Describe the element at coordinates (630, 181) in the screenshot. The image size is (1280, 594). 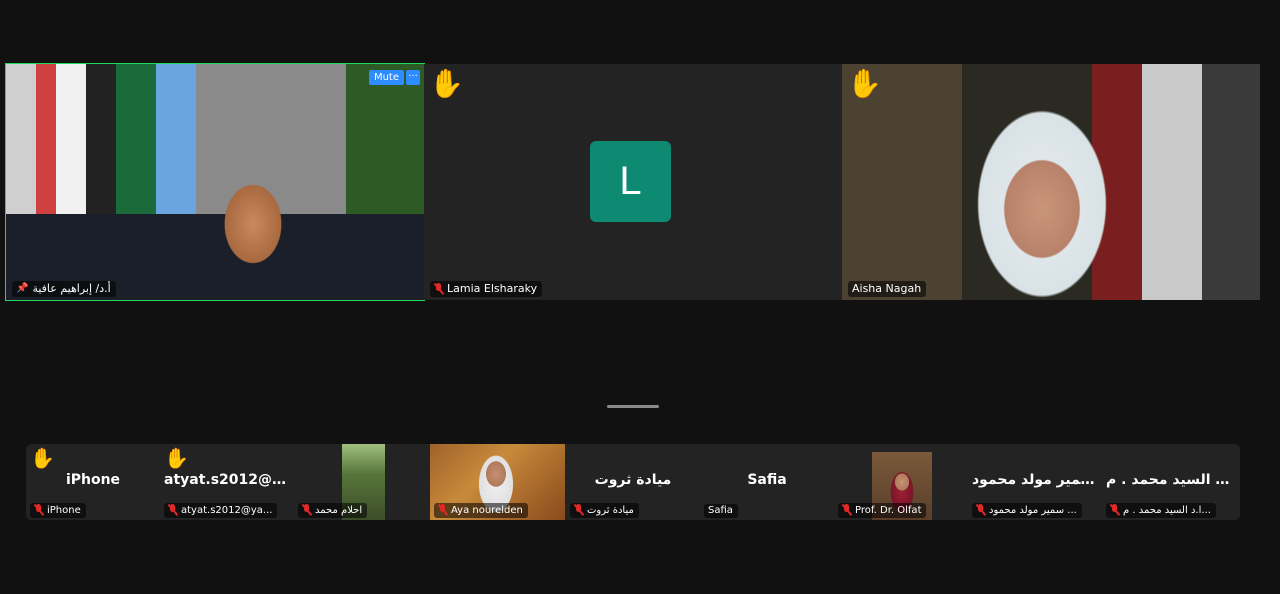
I see `avatar: L` at that location.